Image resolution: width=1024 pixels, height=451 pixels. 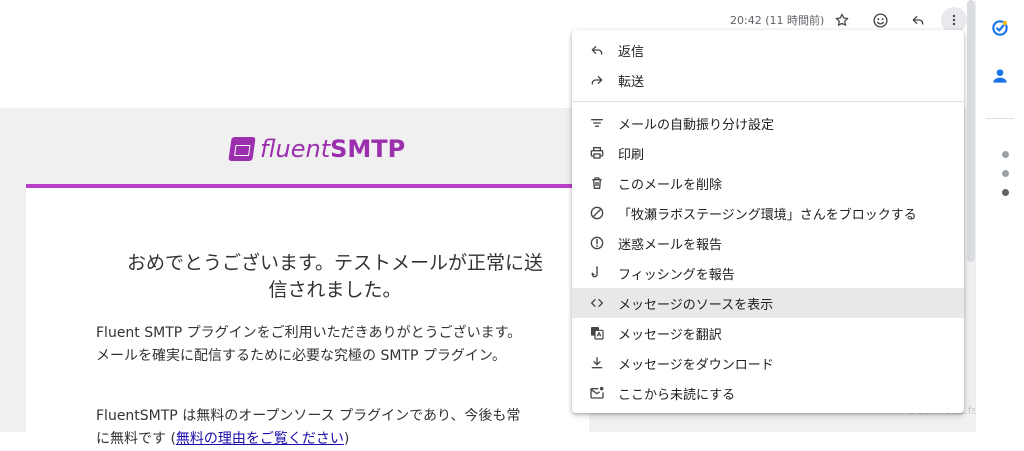 What do you see at coordinates (597, 80) in the screenshot?
I see `forward-icon` at bounding box center [597, 80].